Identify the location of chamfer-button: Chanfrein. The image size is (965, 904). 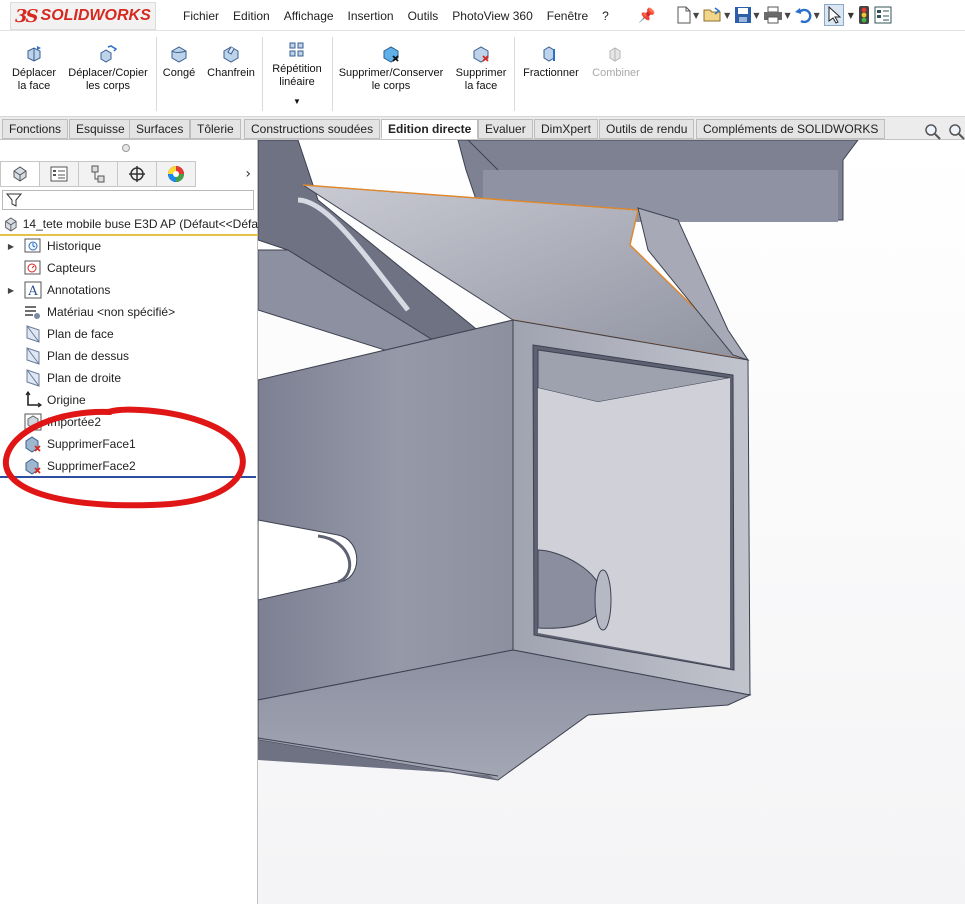
(231, 62).